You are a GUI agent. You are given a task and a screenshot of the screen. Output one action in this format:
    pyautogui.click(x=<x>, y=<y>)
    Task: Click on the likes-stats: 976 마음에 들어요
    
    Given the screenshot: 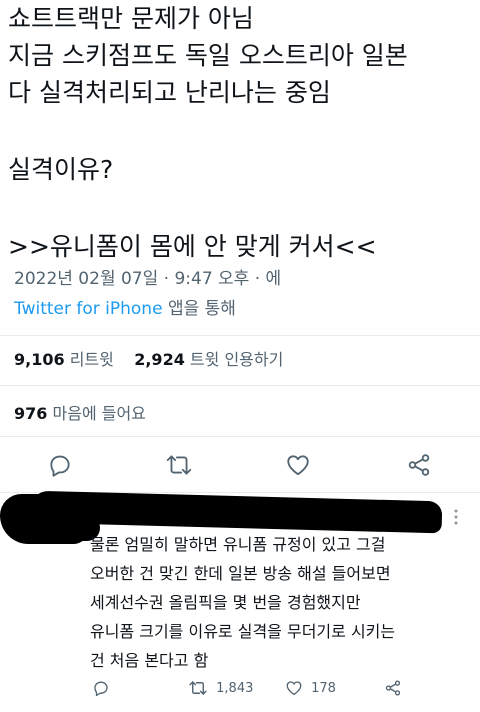 What is the action you would take?
    pyautogui.click(x=80, y=412)
    